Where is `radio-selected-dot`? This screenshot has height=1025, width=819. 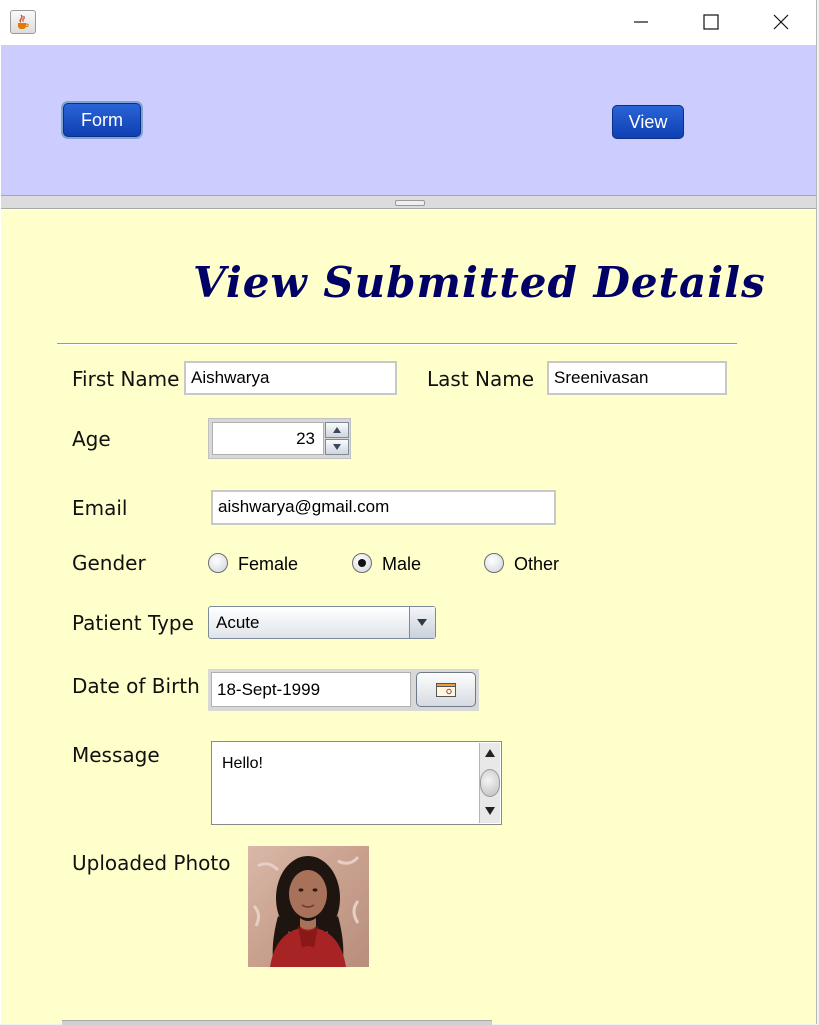
radio-selected-dot is located at coordinates (362, 563).